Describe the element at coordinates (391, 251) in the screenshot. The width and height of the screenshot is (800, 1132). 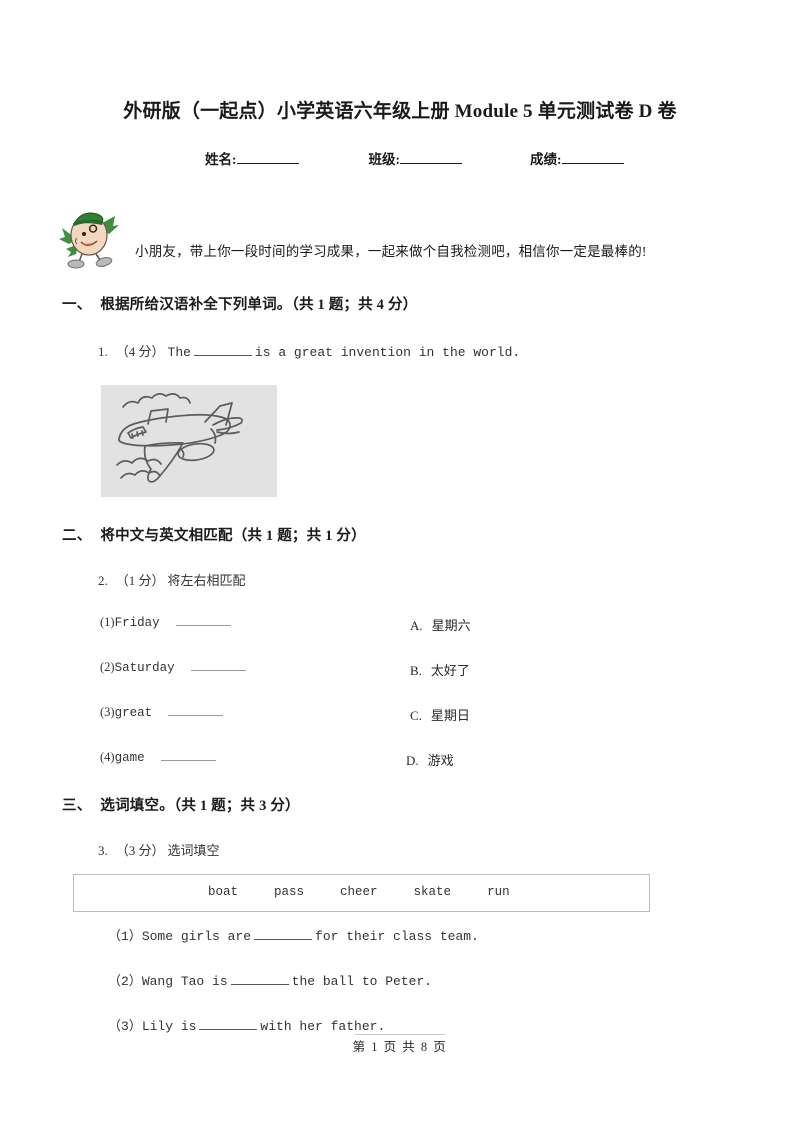
I see `intro-text: 小朋友，带上你一段时间的学习成果，一起来做个自我检测吧，相信你一定是最棒的!` at that location.